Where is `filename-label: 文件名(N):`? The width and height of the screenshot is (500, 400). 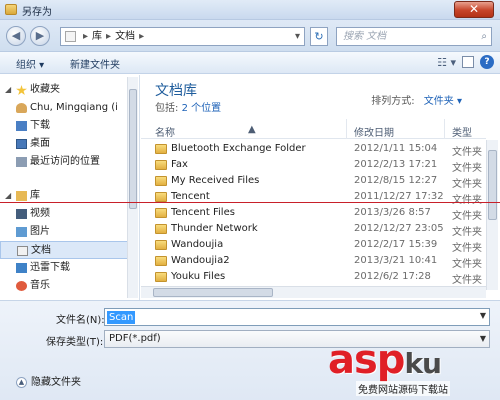 filename-label: 文件名(N): is located at coordinates (80, 320).